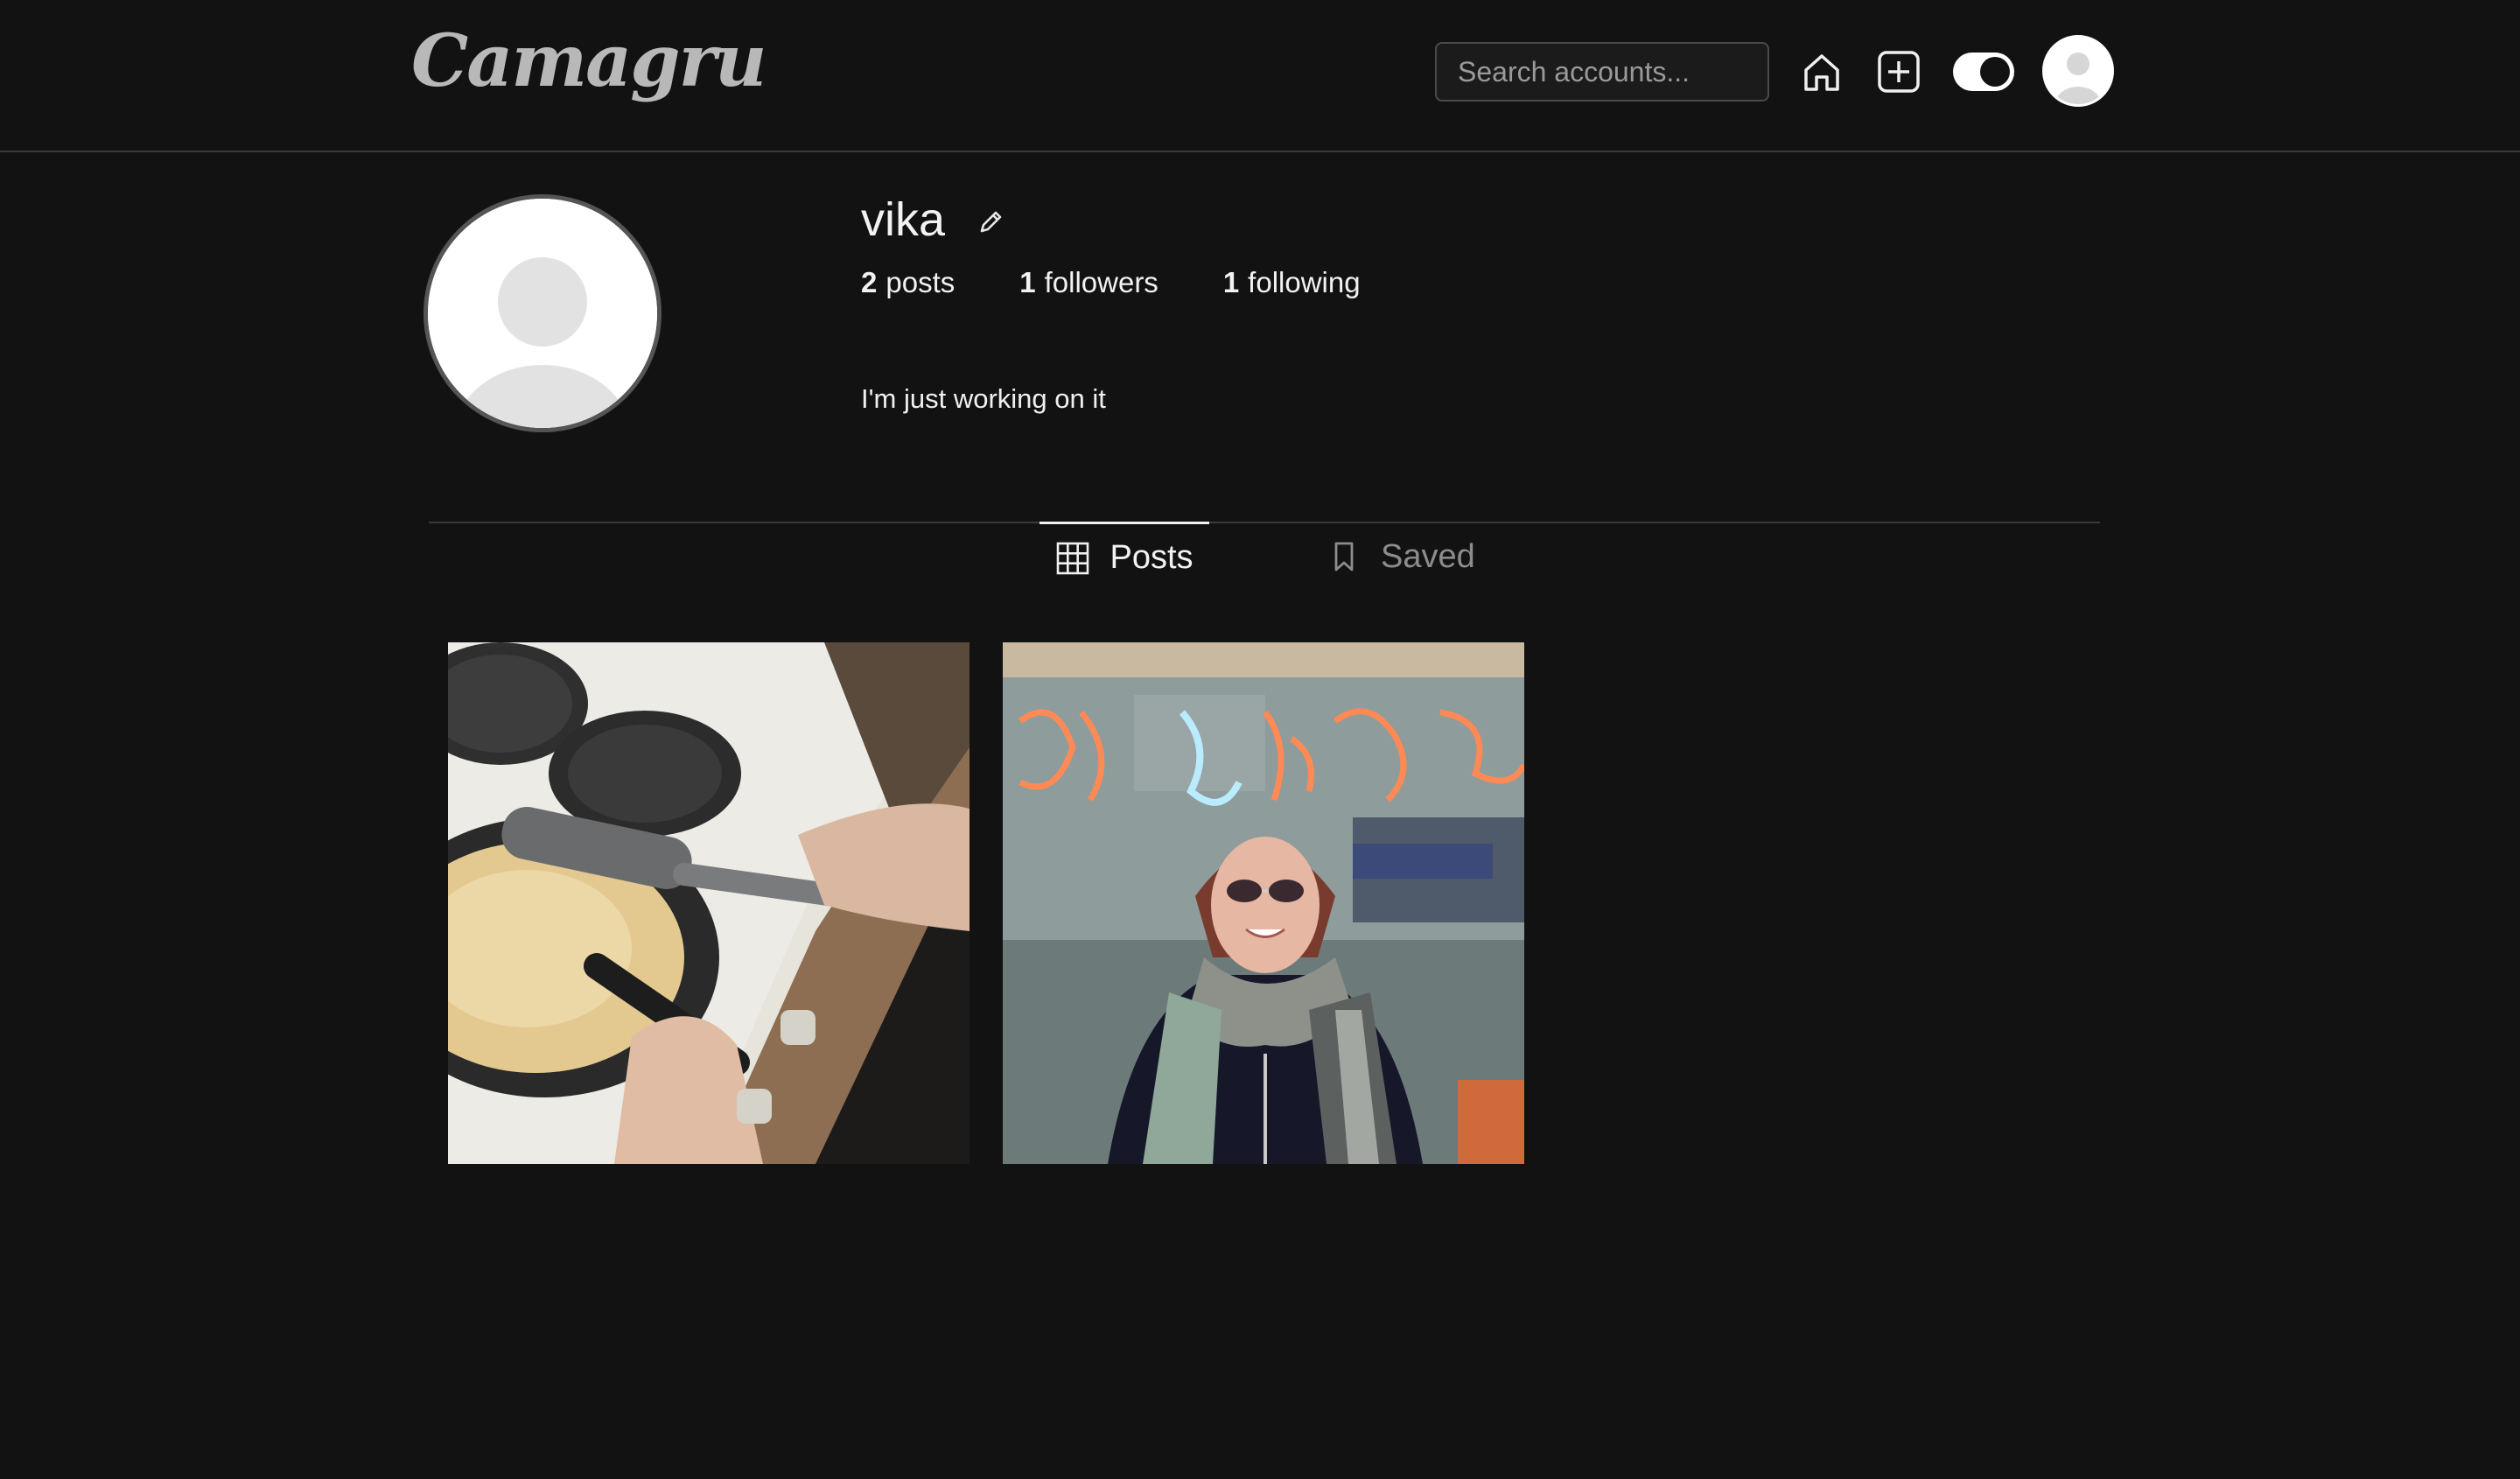 The image size is (2520, 1479). What do you see at coordinates (1344, 557) in the screenshot?
I see `bookmark-icon` at bounding box center [1344, 557].